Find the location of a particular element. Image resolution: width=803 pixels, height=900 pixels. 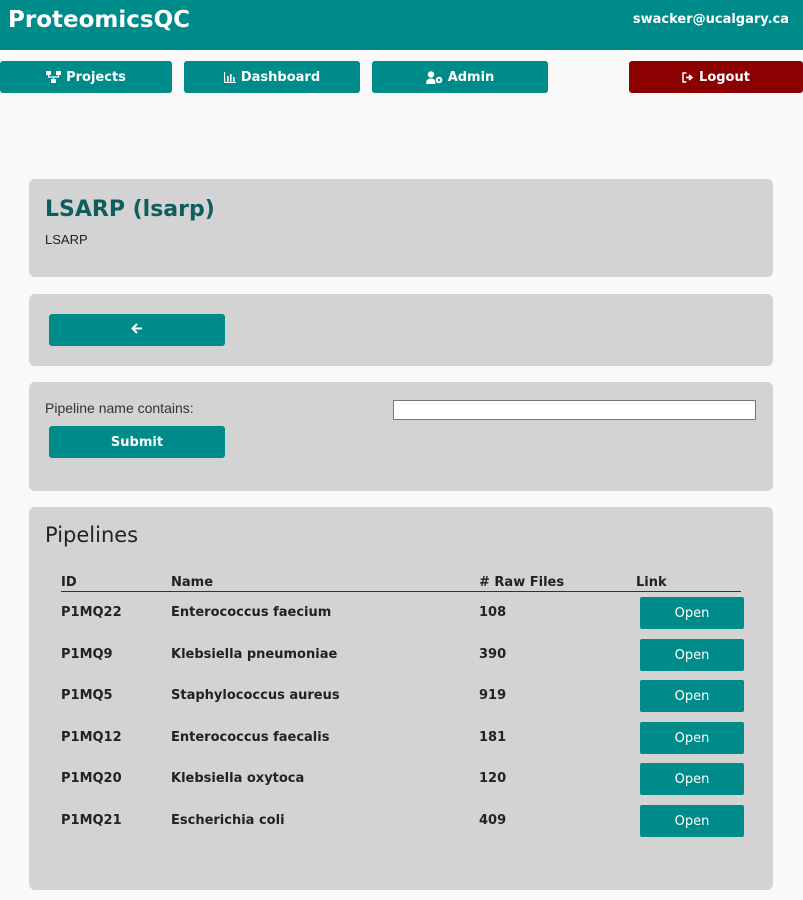

projects-label: Projects is located at coordinates (96, 77).